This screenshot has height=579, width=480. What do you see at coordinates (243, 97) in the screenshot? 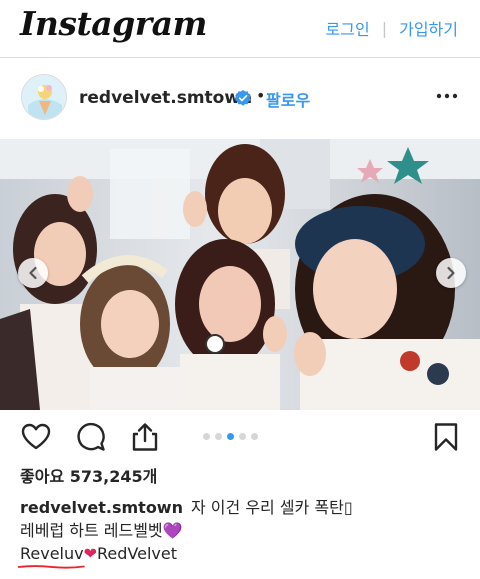
I see `verified-badge-icon` at bounding box center [243, 97].